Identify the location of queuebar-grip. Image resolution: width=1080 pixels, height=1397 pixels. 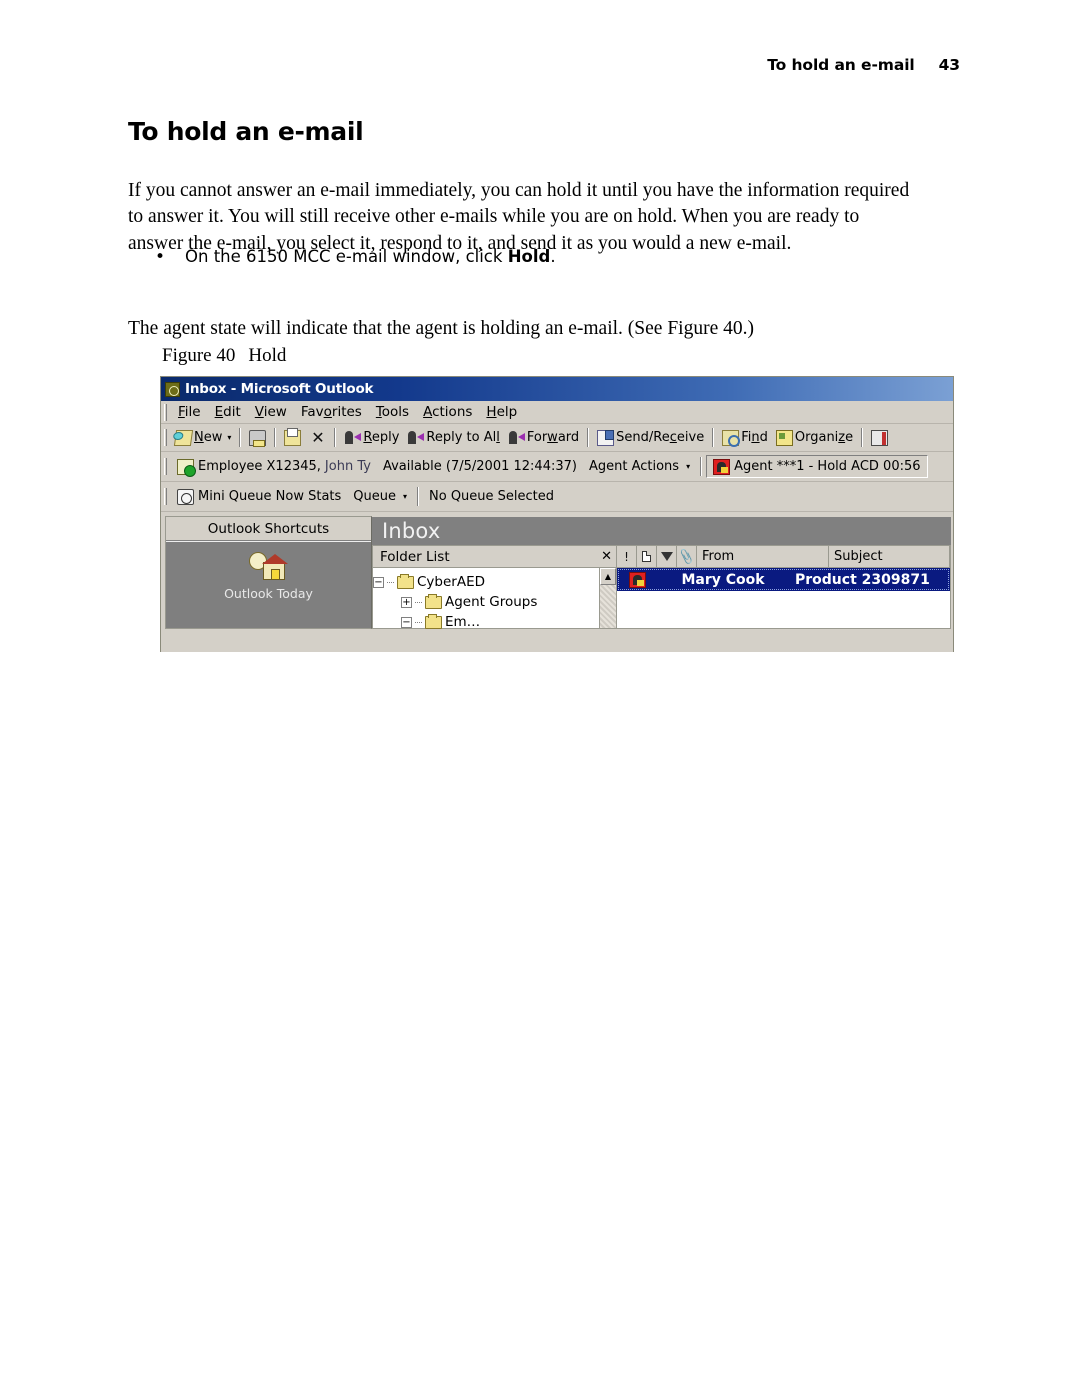
(165, 496).